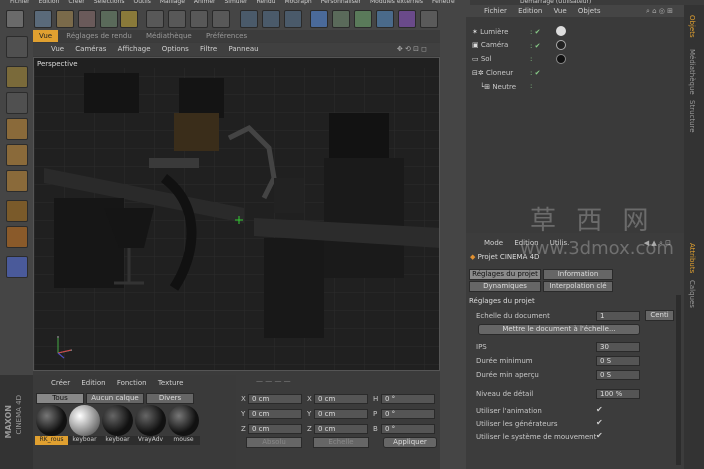 The image size is (704, 469). What do you see at coordinates (169, 36) in the screenshot?
I see `tab-media: Médiathèque` at bounding box center [169, 36].